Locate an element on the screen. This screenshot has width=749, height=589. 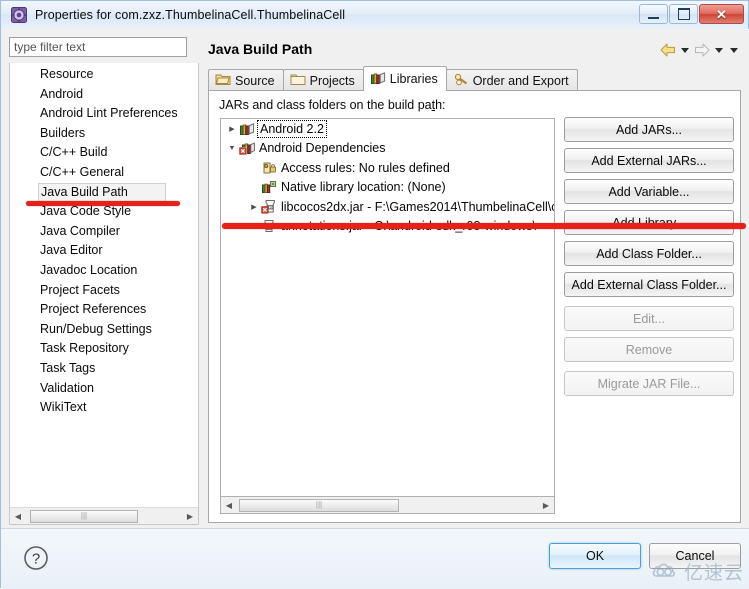
minimize-button is located at coordinates (653, 14).